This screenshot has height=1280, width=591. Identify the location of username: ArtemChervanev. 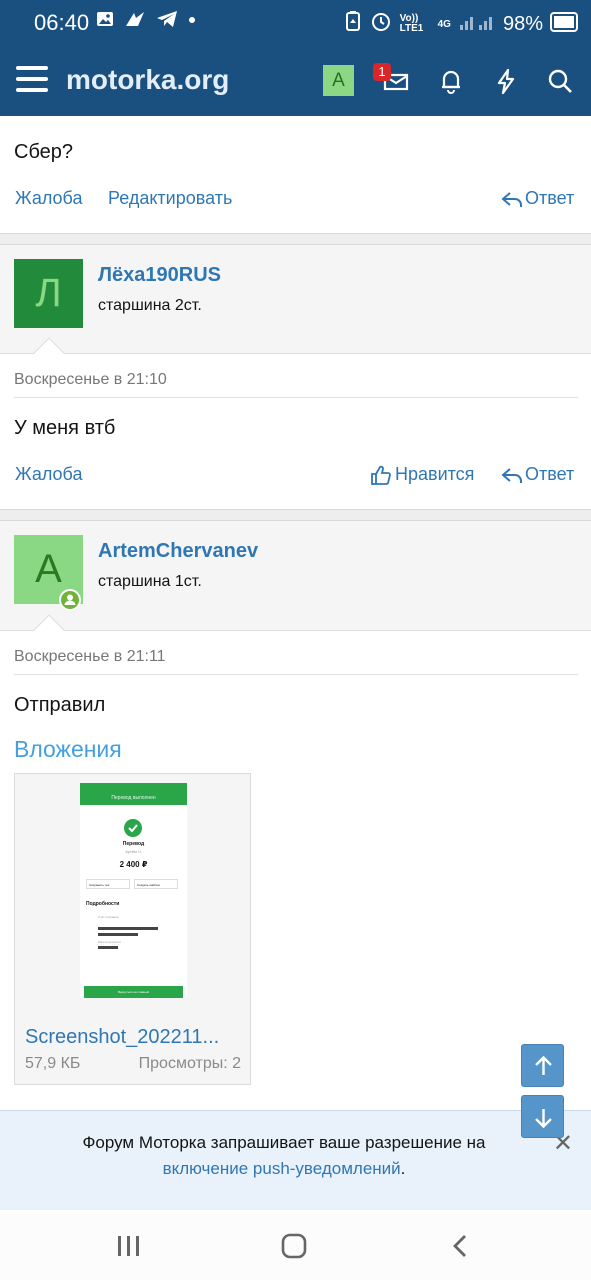
(178, 551).